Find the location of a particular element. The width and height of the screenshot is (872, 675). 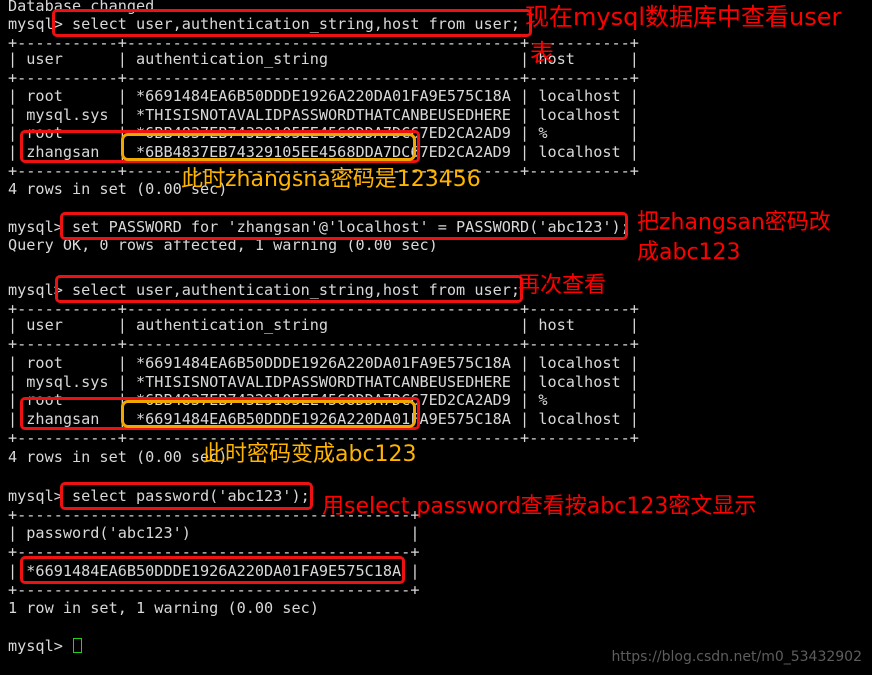

terminal-line: 4 rows in set (0.00 sec) is located at coordinates (118, 457).